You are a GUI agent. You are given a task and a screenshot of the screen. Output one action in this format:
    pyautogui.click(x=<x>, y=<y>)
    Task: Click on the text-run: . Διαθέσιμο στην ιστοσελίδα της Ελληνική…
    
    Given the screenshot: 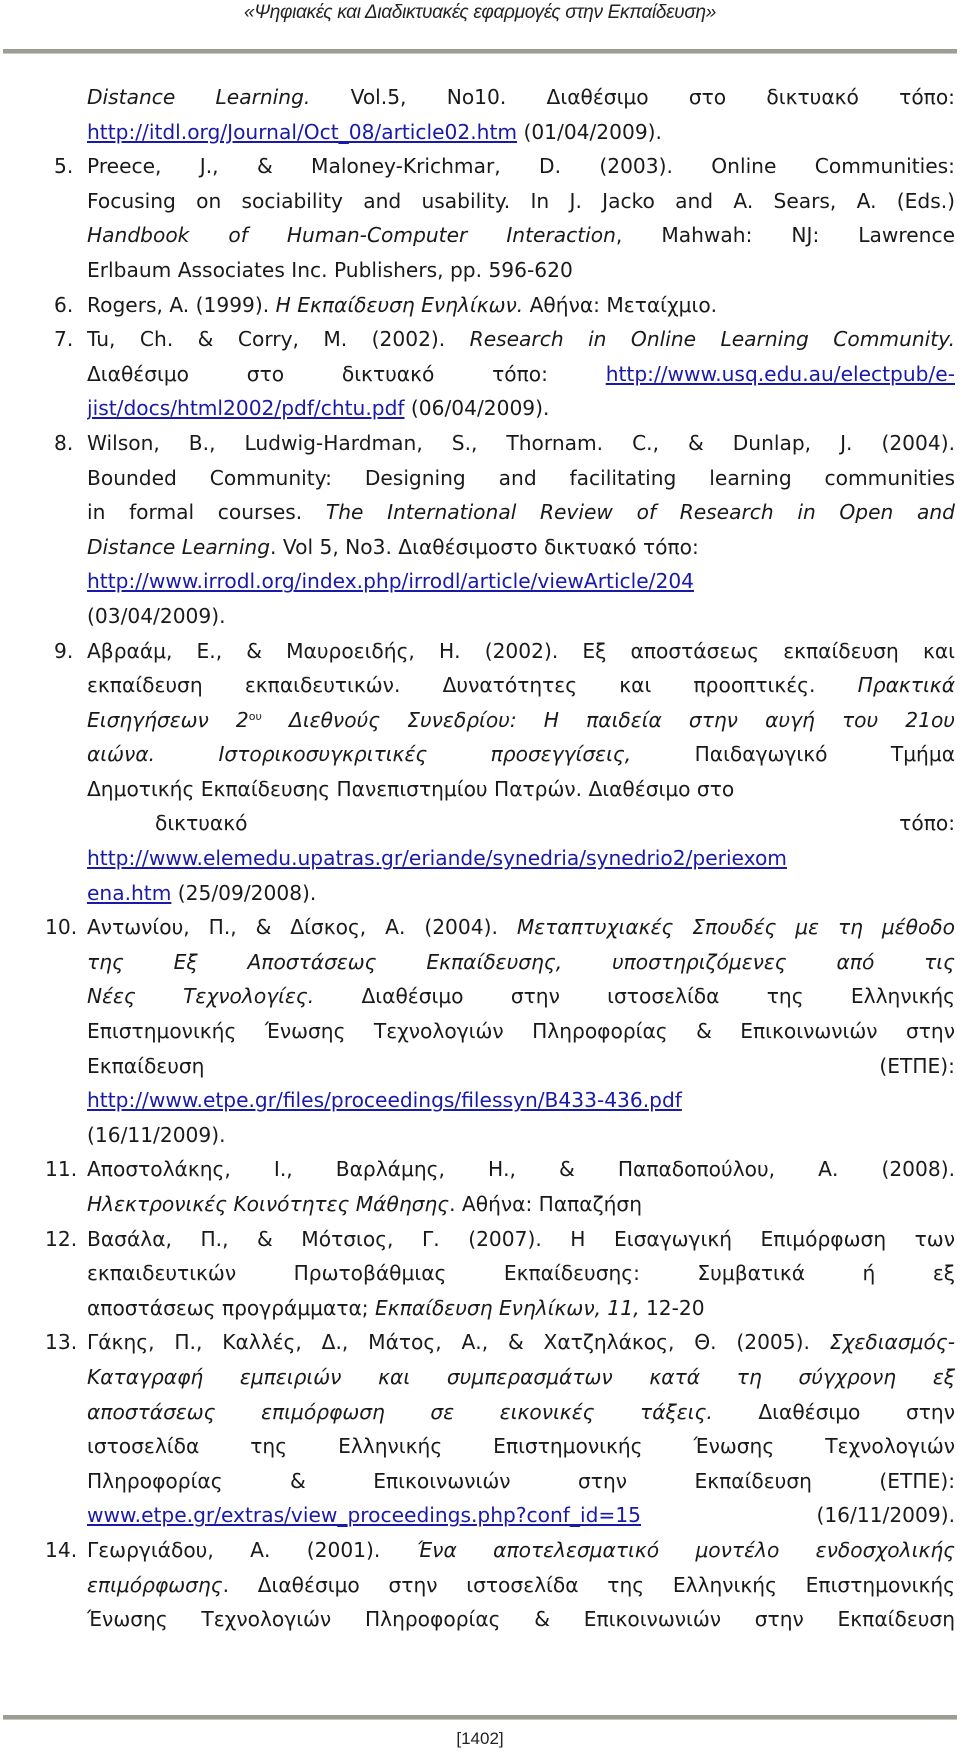 What is the action you would take?
    pyautogui.click(x=588, y=1584)
    